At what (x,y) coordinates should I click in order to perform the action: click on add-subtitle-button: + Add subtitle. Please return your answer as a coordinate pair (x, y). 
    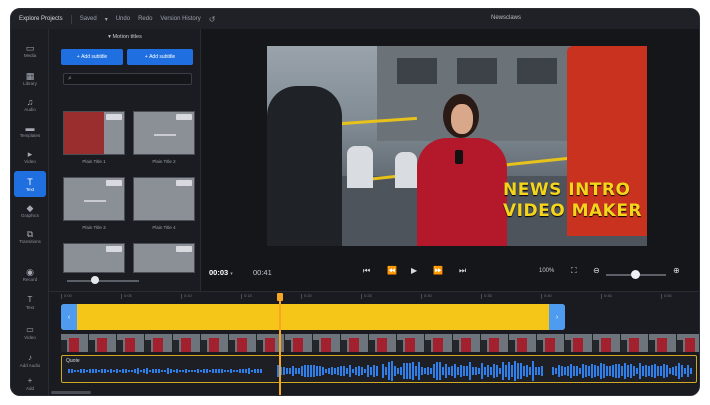
    Looking at the image, I should click on (92, 57).